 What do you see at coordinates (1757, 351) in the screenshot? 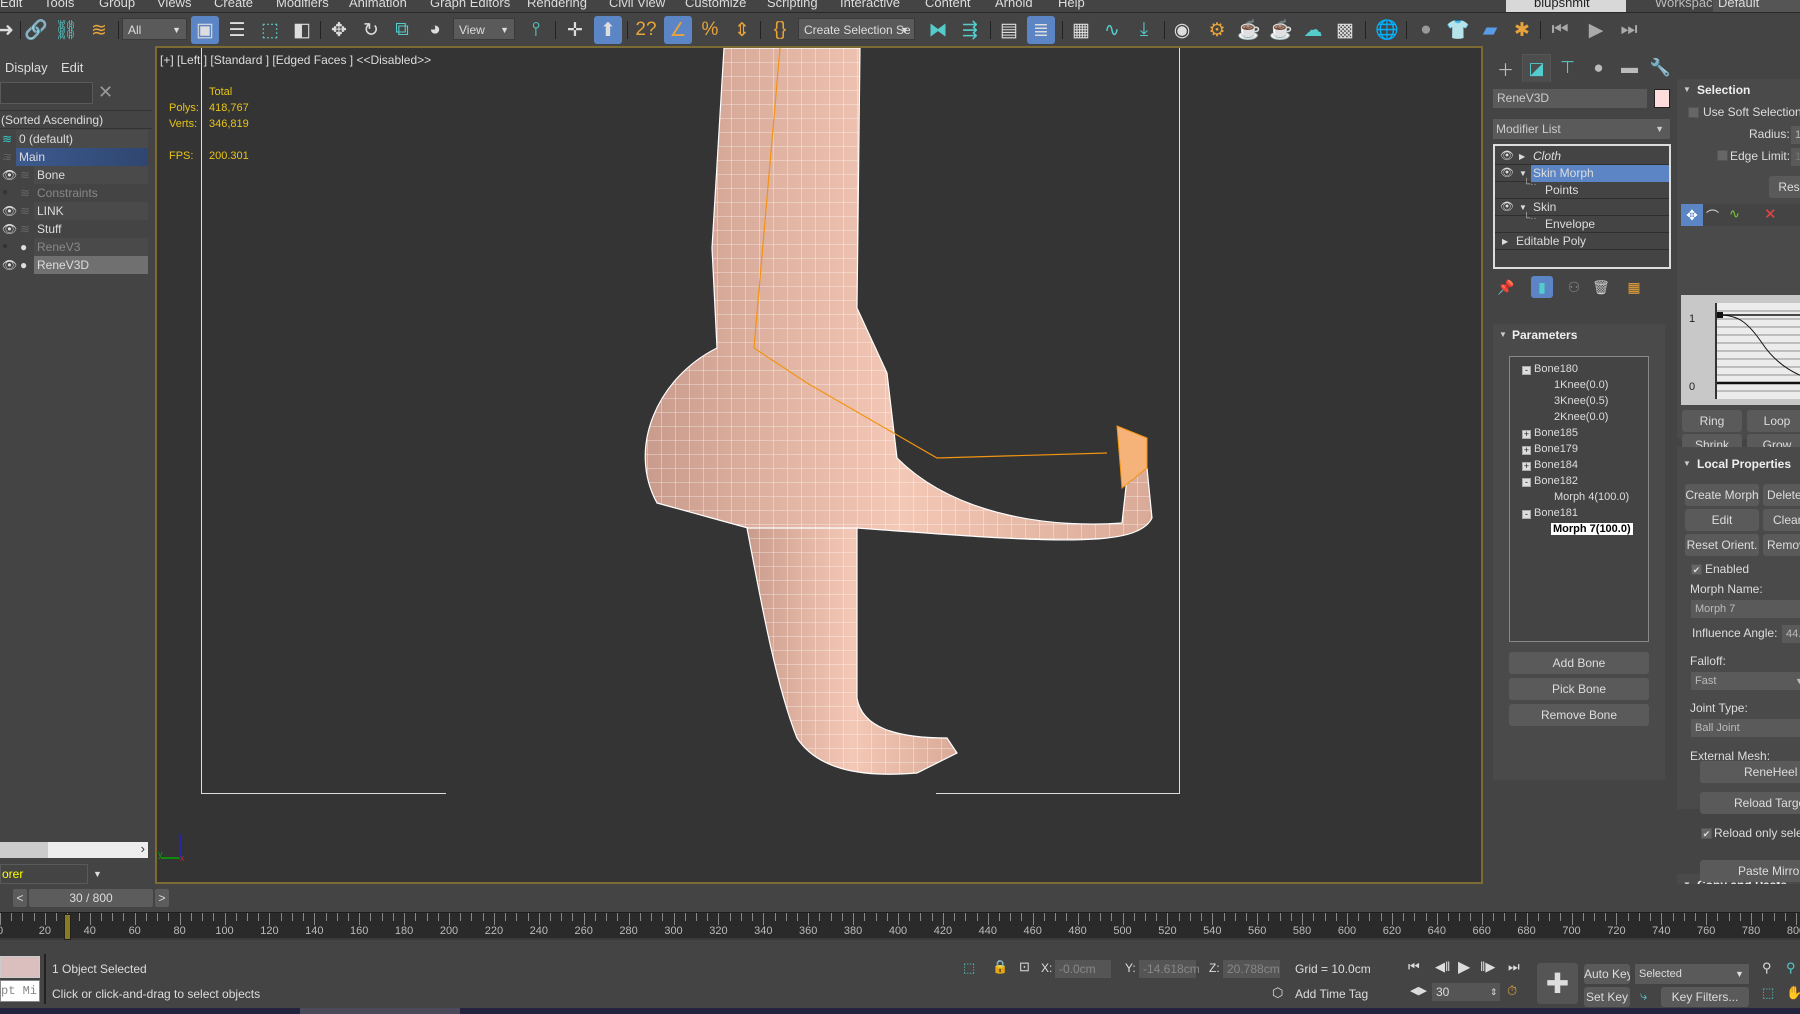
I see `curve-canvas` at bounding box center [1757, 351].